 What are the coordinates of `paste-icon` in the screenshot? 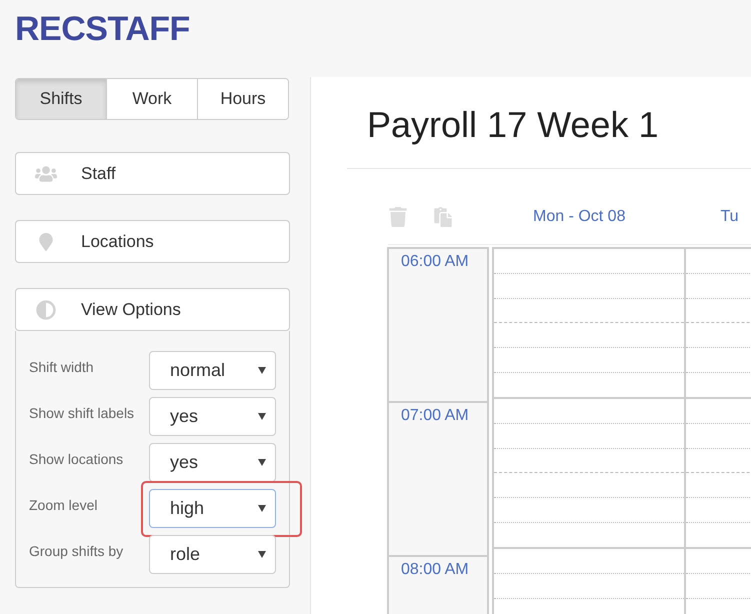 It's located at (443, 217).